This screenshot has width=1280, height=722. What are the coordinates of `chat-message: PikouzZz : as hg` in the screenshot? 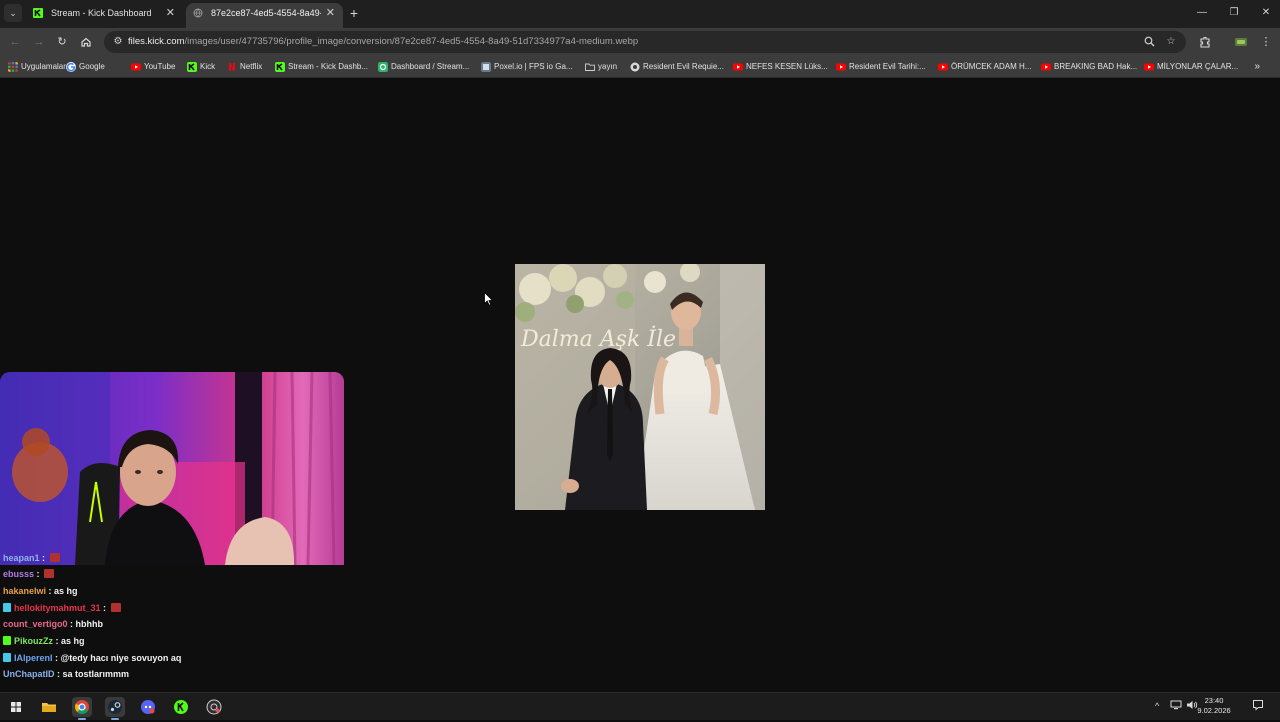 It's located at (44, 641).